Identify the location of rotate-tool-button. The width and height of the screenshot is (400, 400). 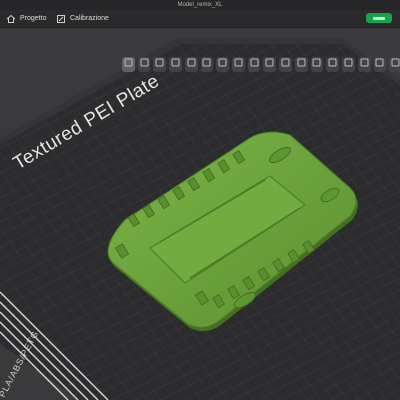
(223, 64).